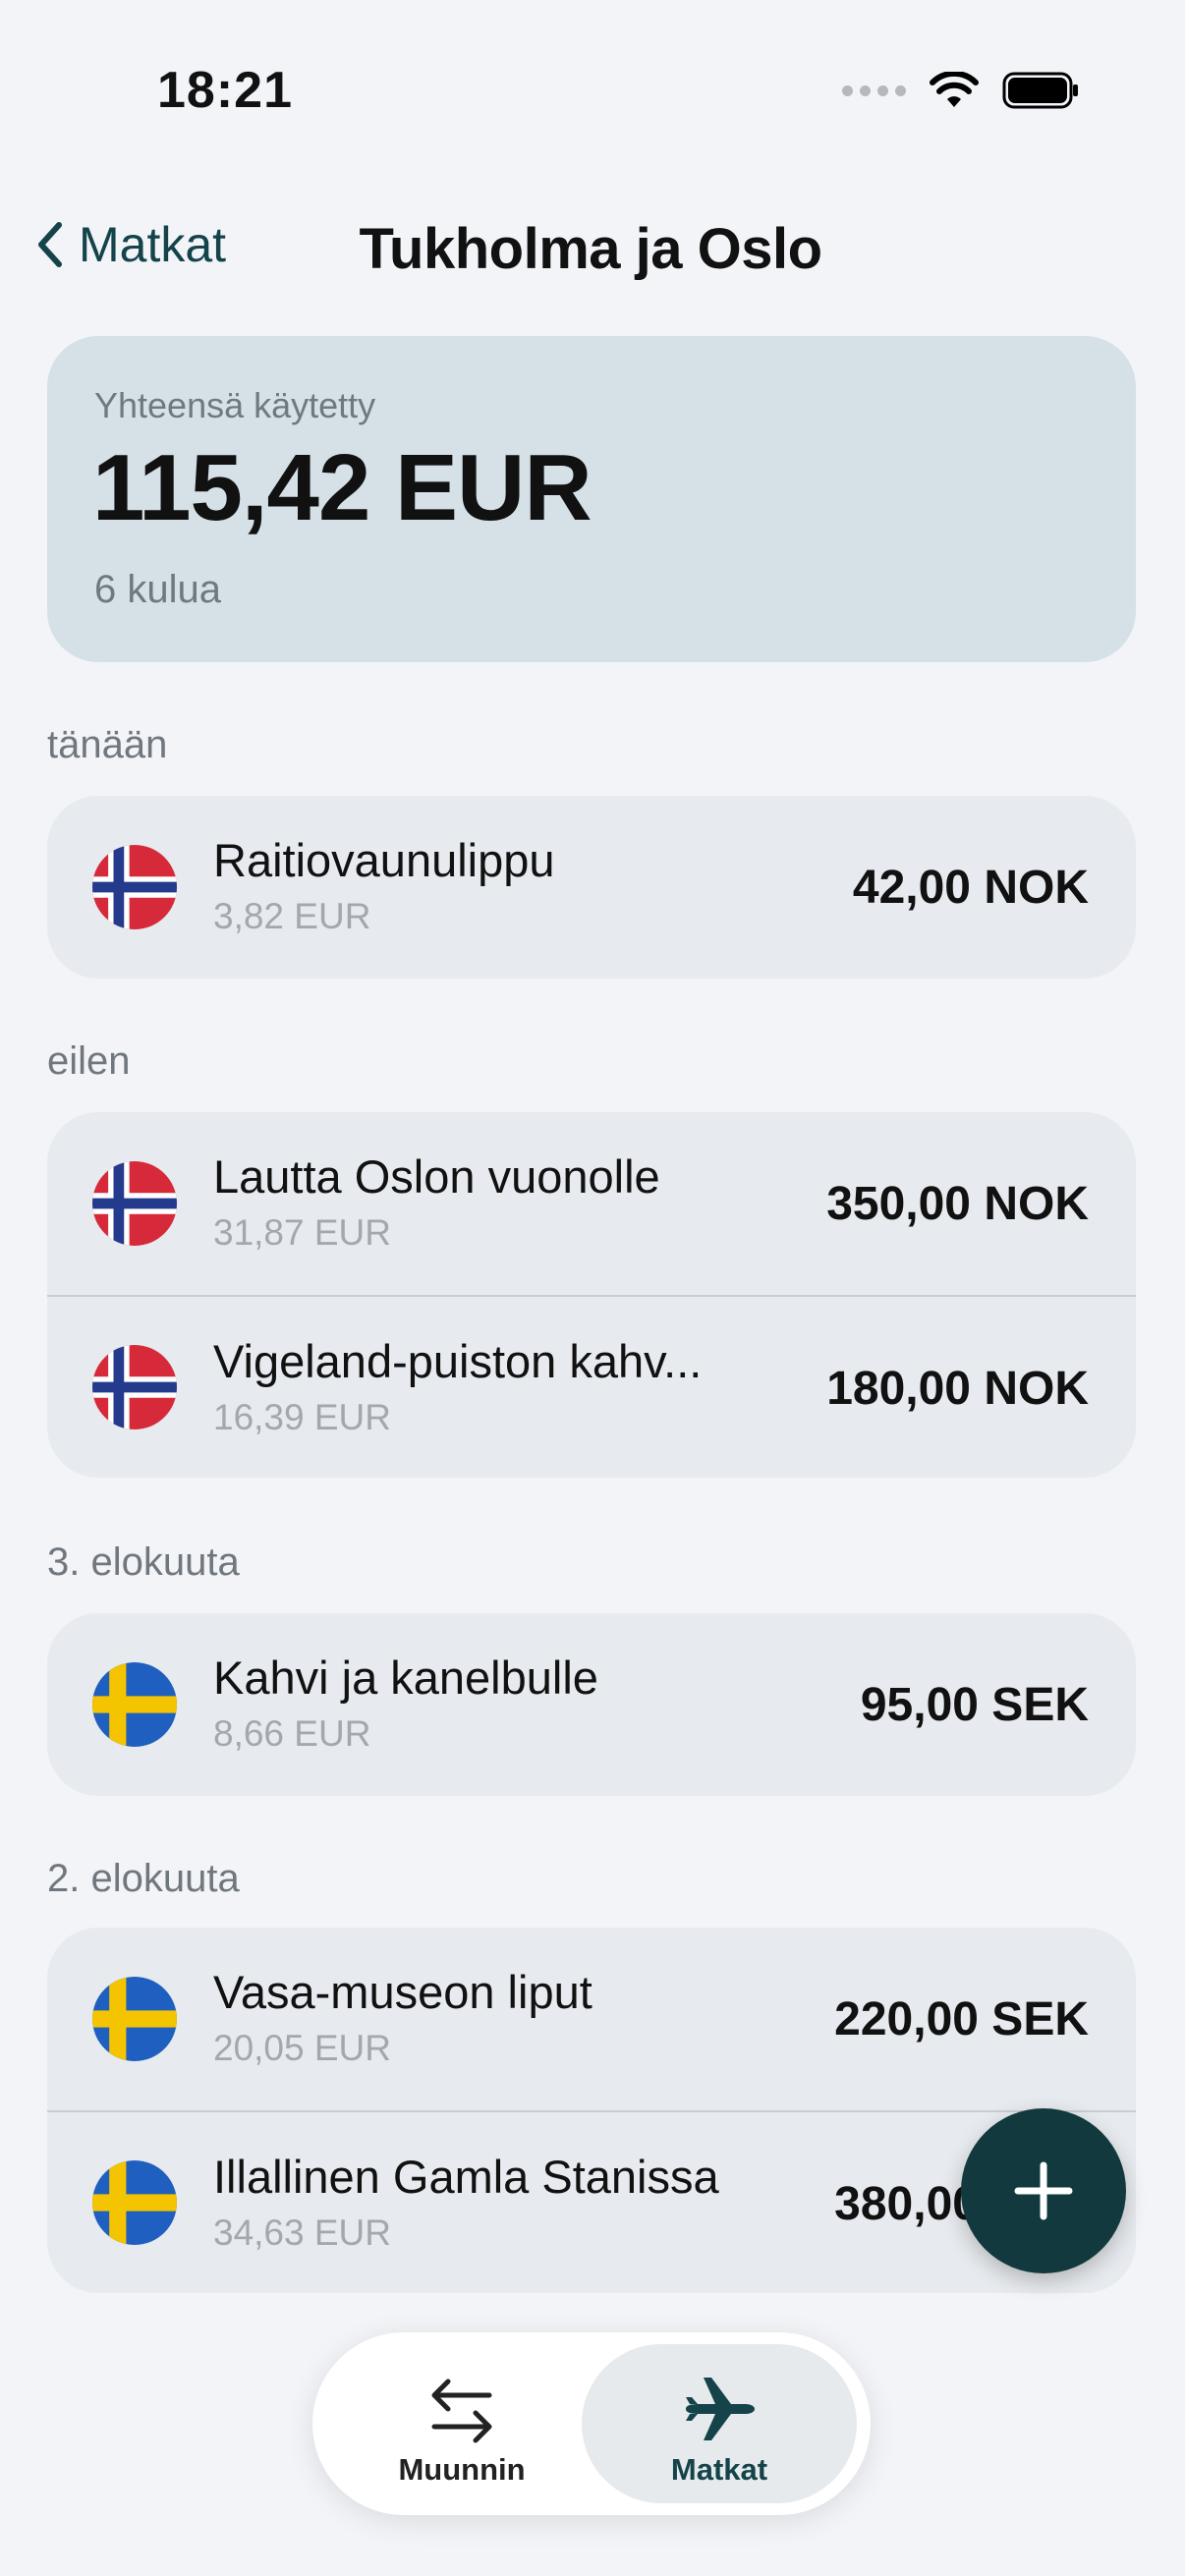 Image resolution: width=1185 pixels, height=2576 pixels. I want to click on tab-trips: Matkat, so click(720, 2423).